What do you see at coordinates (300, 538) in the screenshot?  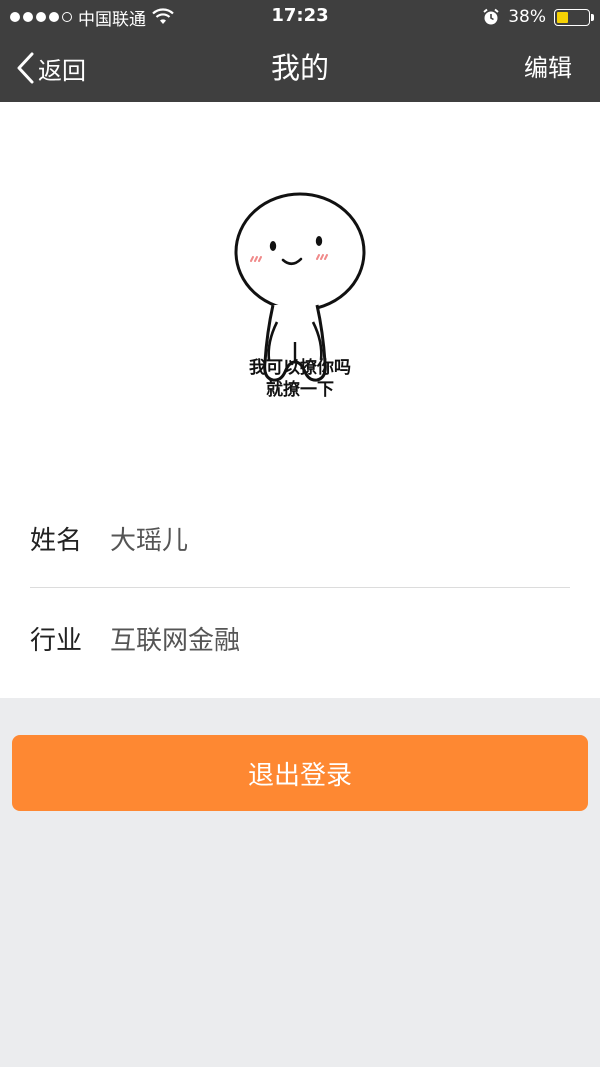 I see `name-row: 姓名 大瑶儿` at bounding box center [300, 538].